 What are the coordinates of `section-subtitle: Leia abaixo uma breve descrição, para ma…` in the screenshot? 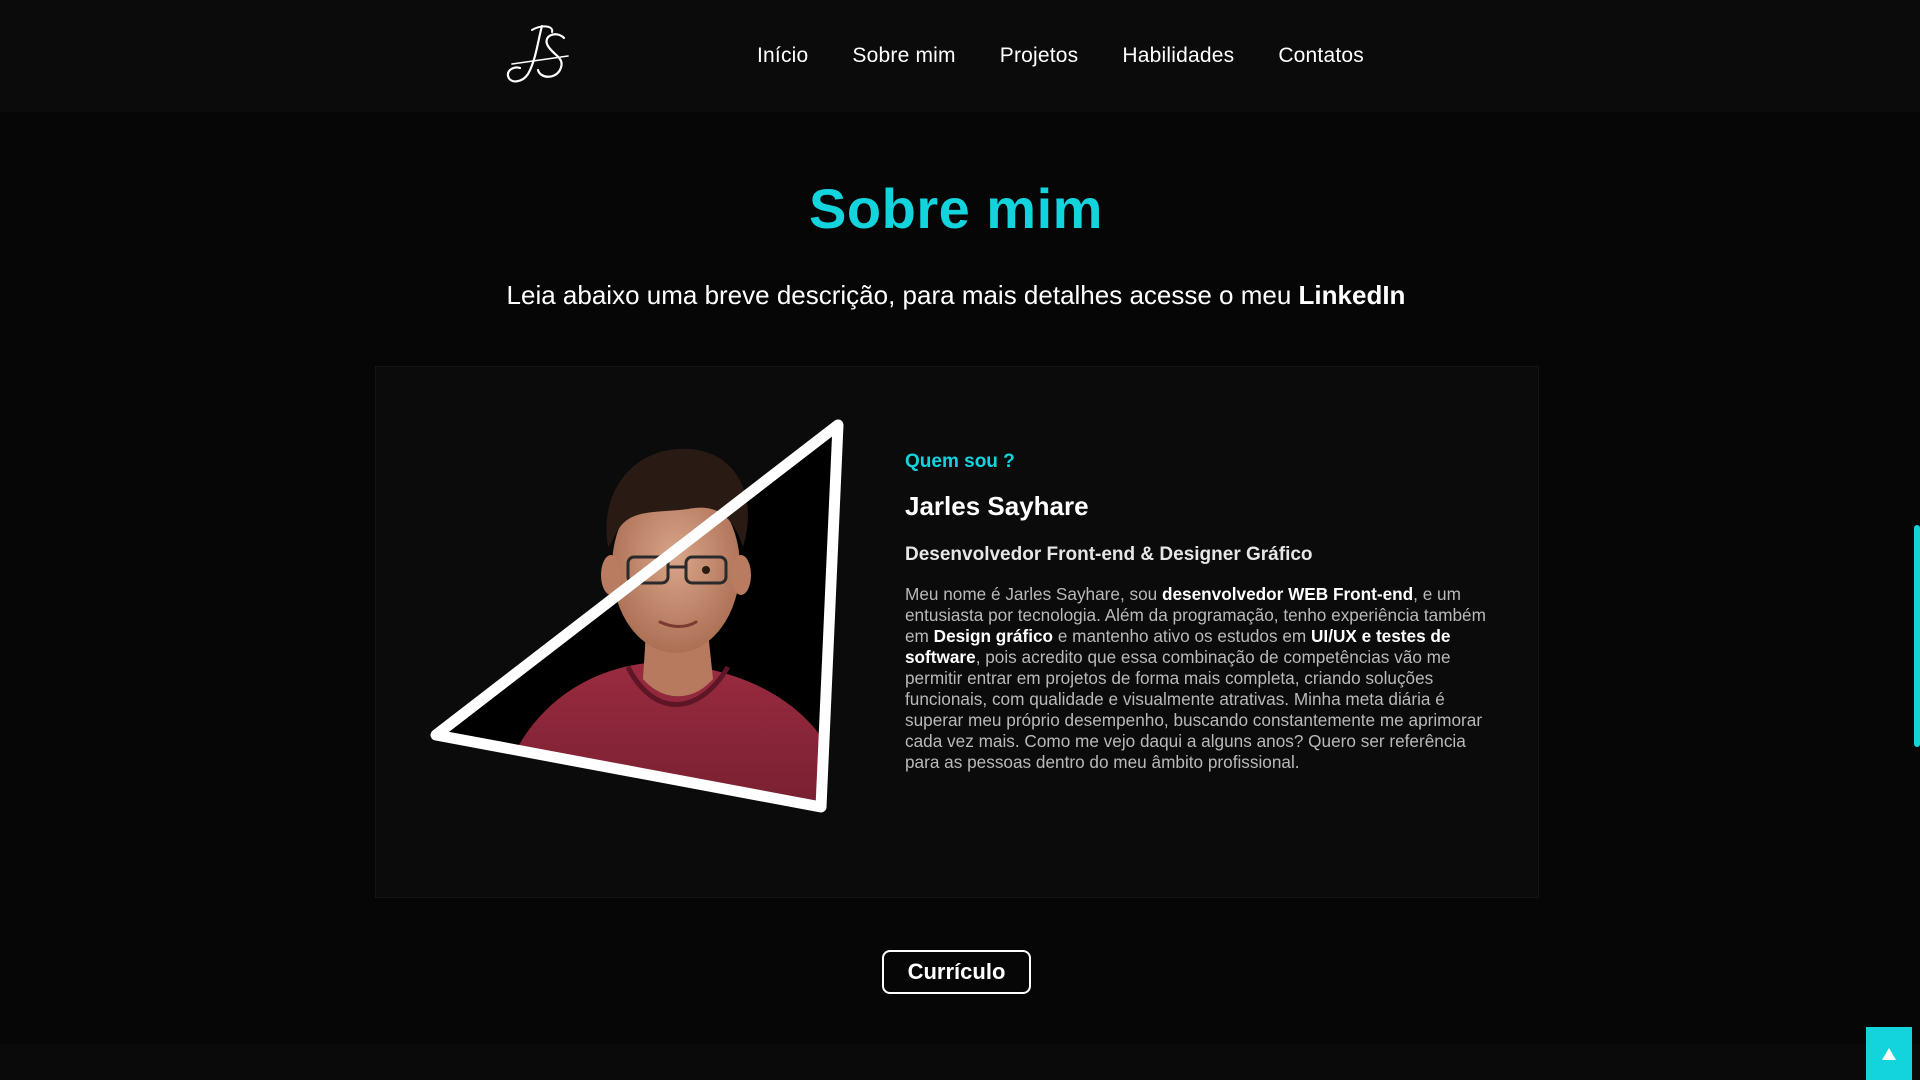 It's located at (956, 295).